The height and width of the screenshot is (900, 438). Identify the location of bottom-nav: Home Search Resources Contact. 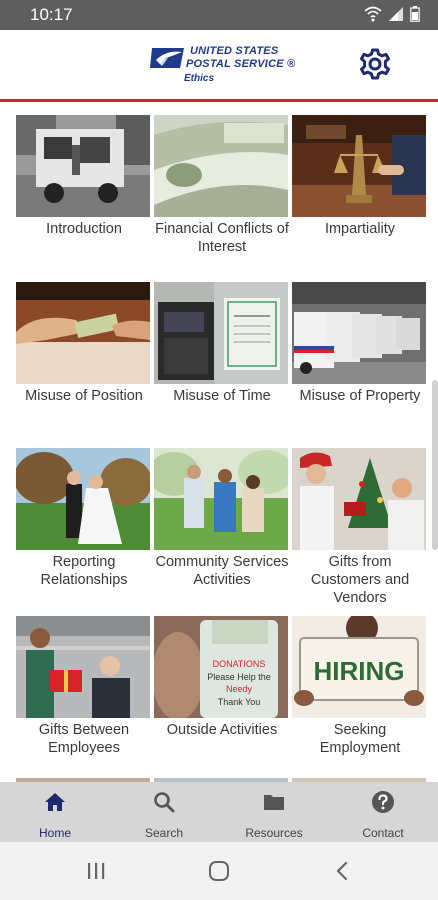
(219, 812).